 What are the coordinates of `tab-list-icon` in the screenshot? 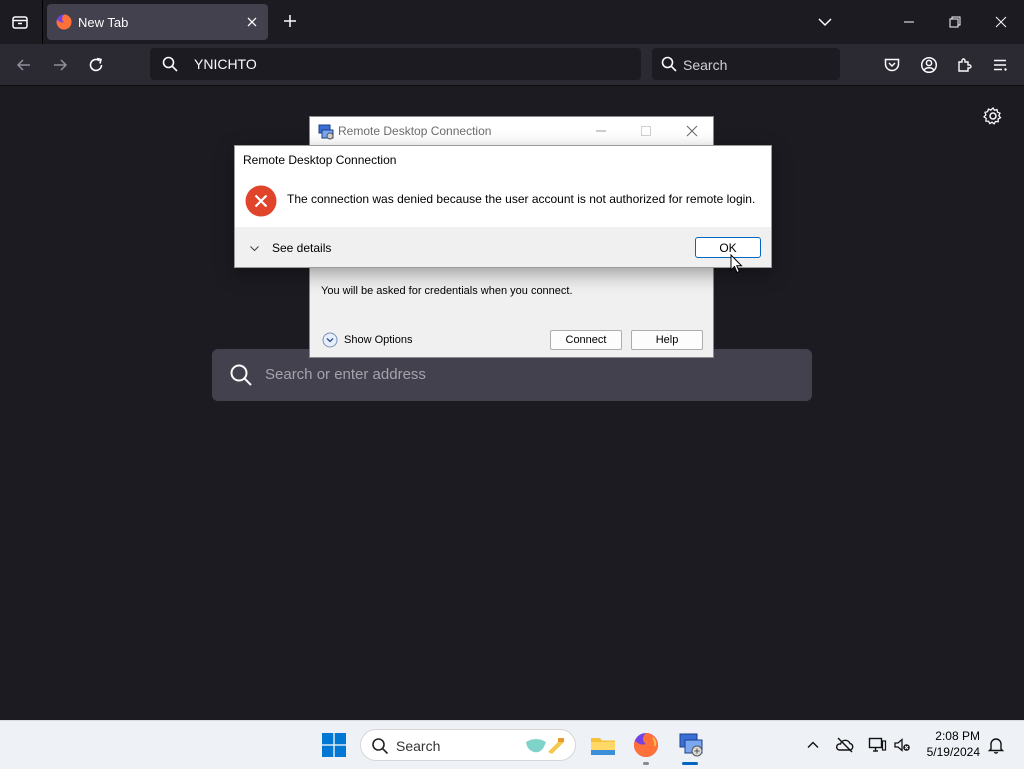 It's located at (20, 22).